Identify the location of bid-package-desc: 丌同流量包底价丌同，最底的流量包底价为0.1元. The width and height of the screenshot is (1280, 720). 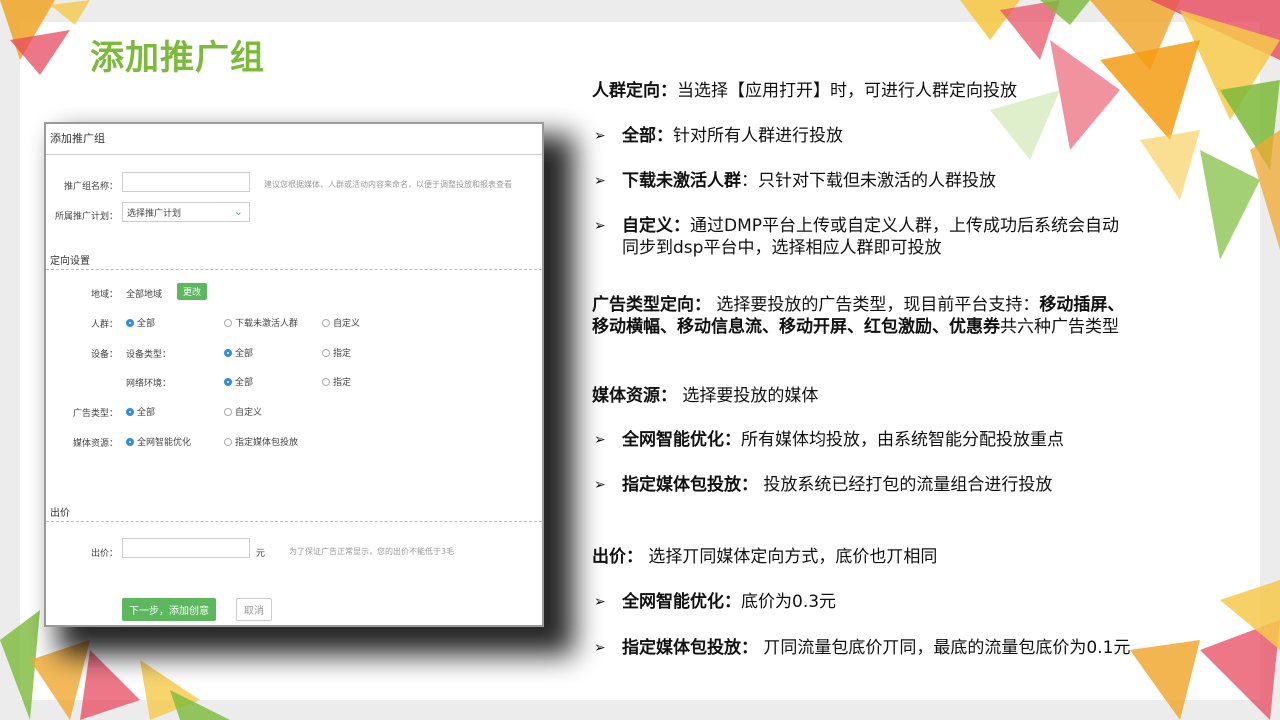
(944, 648).